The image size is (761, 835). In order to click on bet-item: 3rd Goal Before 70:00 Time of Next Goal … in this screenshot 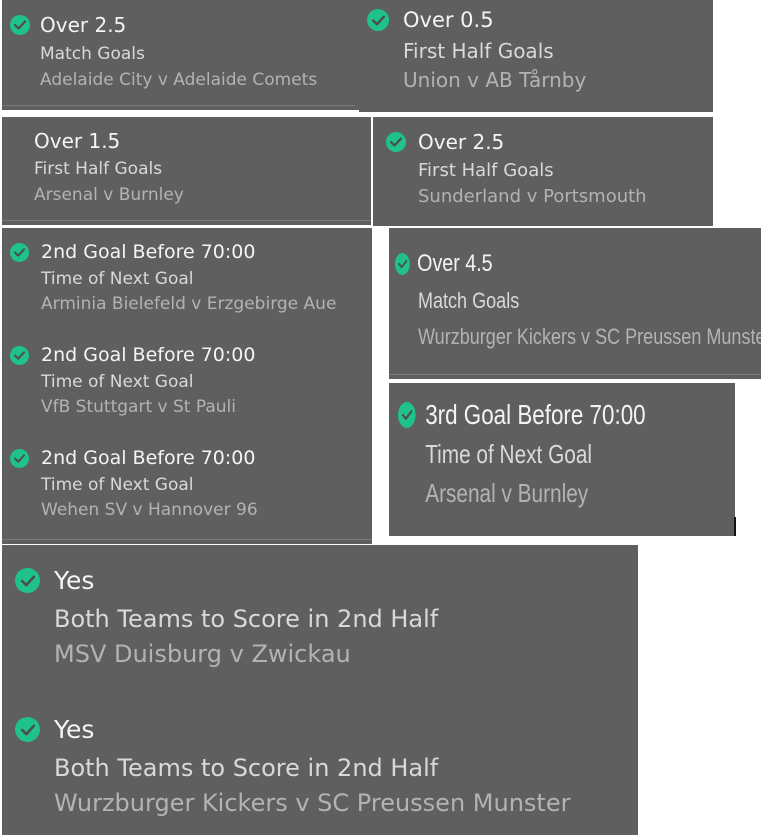, I will do `click(522, 454)`.